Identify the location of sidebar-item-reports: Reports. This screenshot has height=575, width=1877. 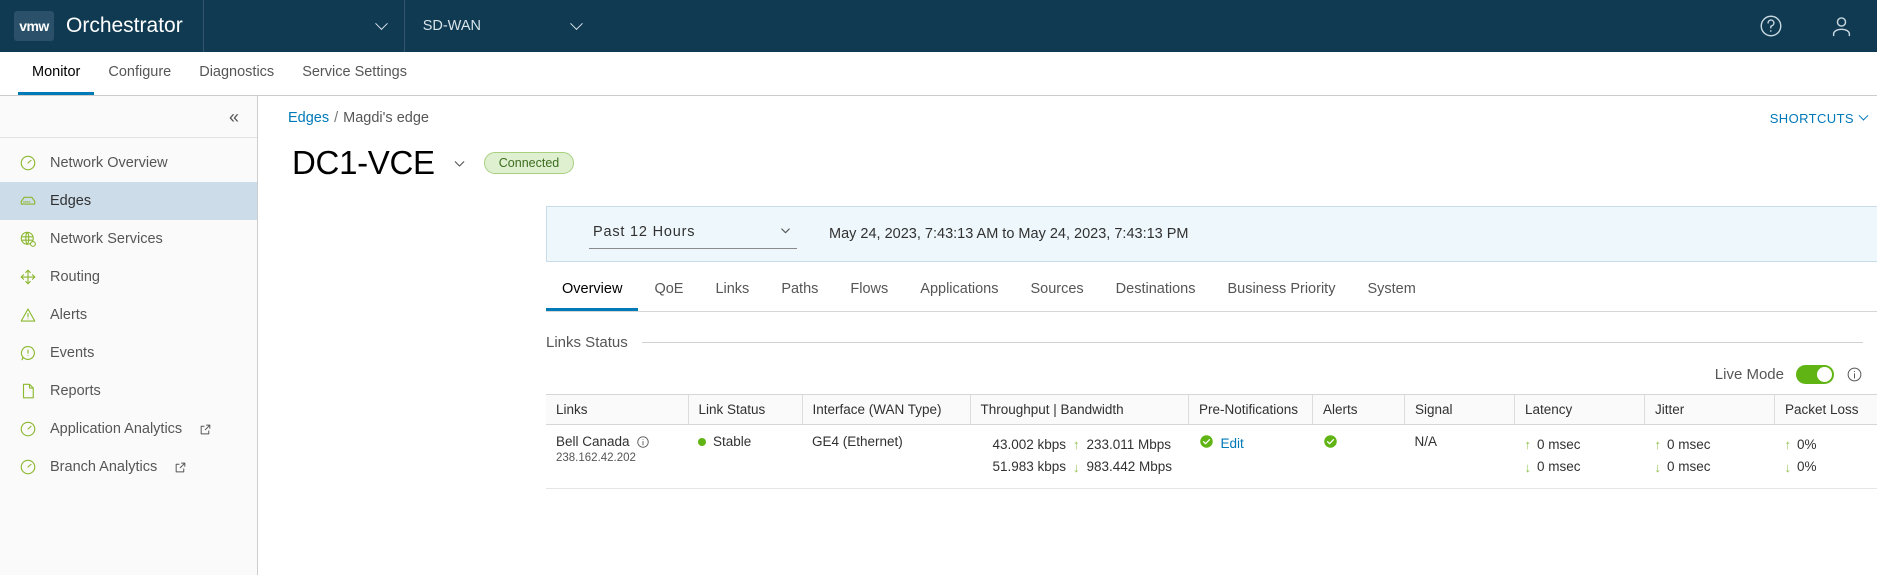
(128, 391).